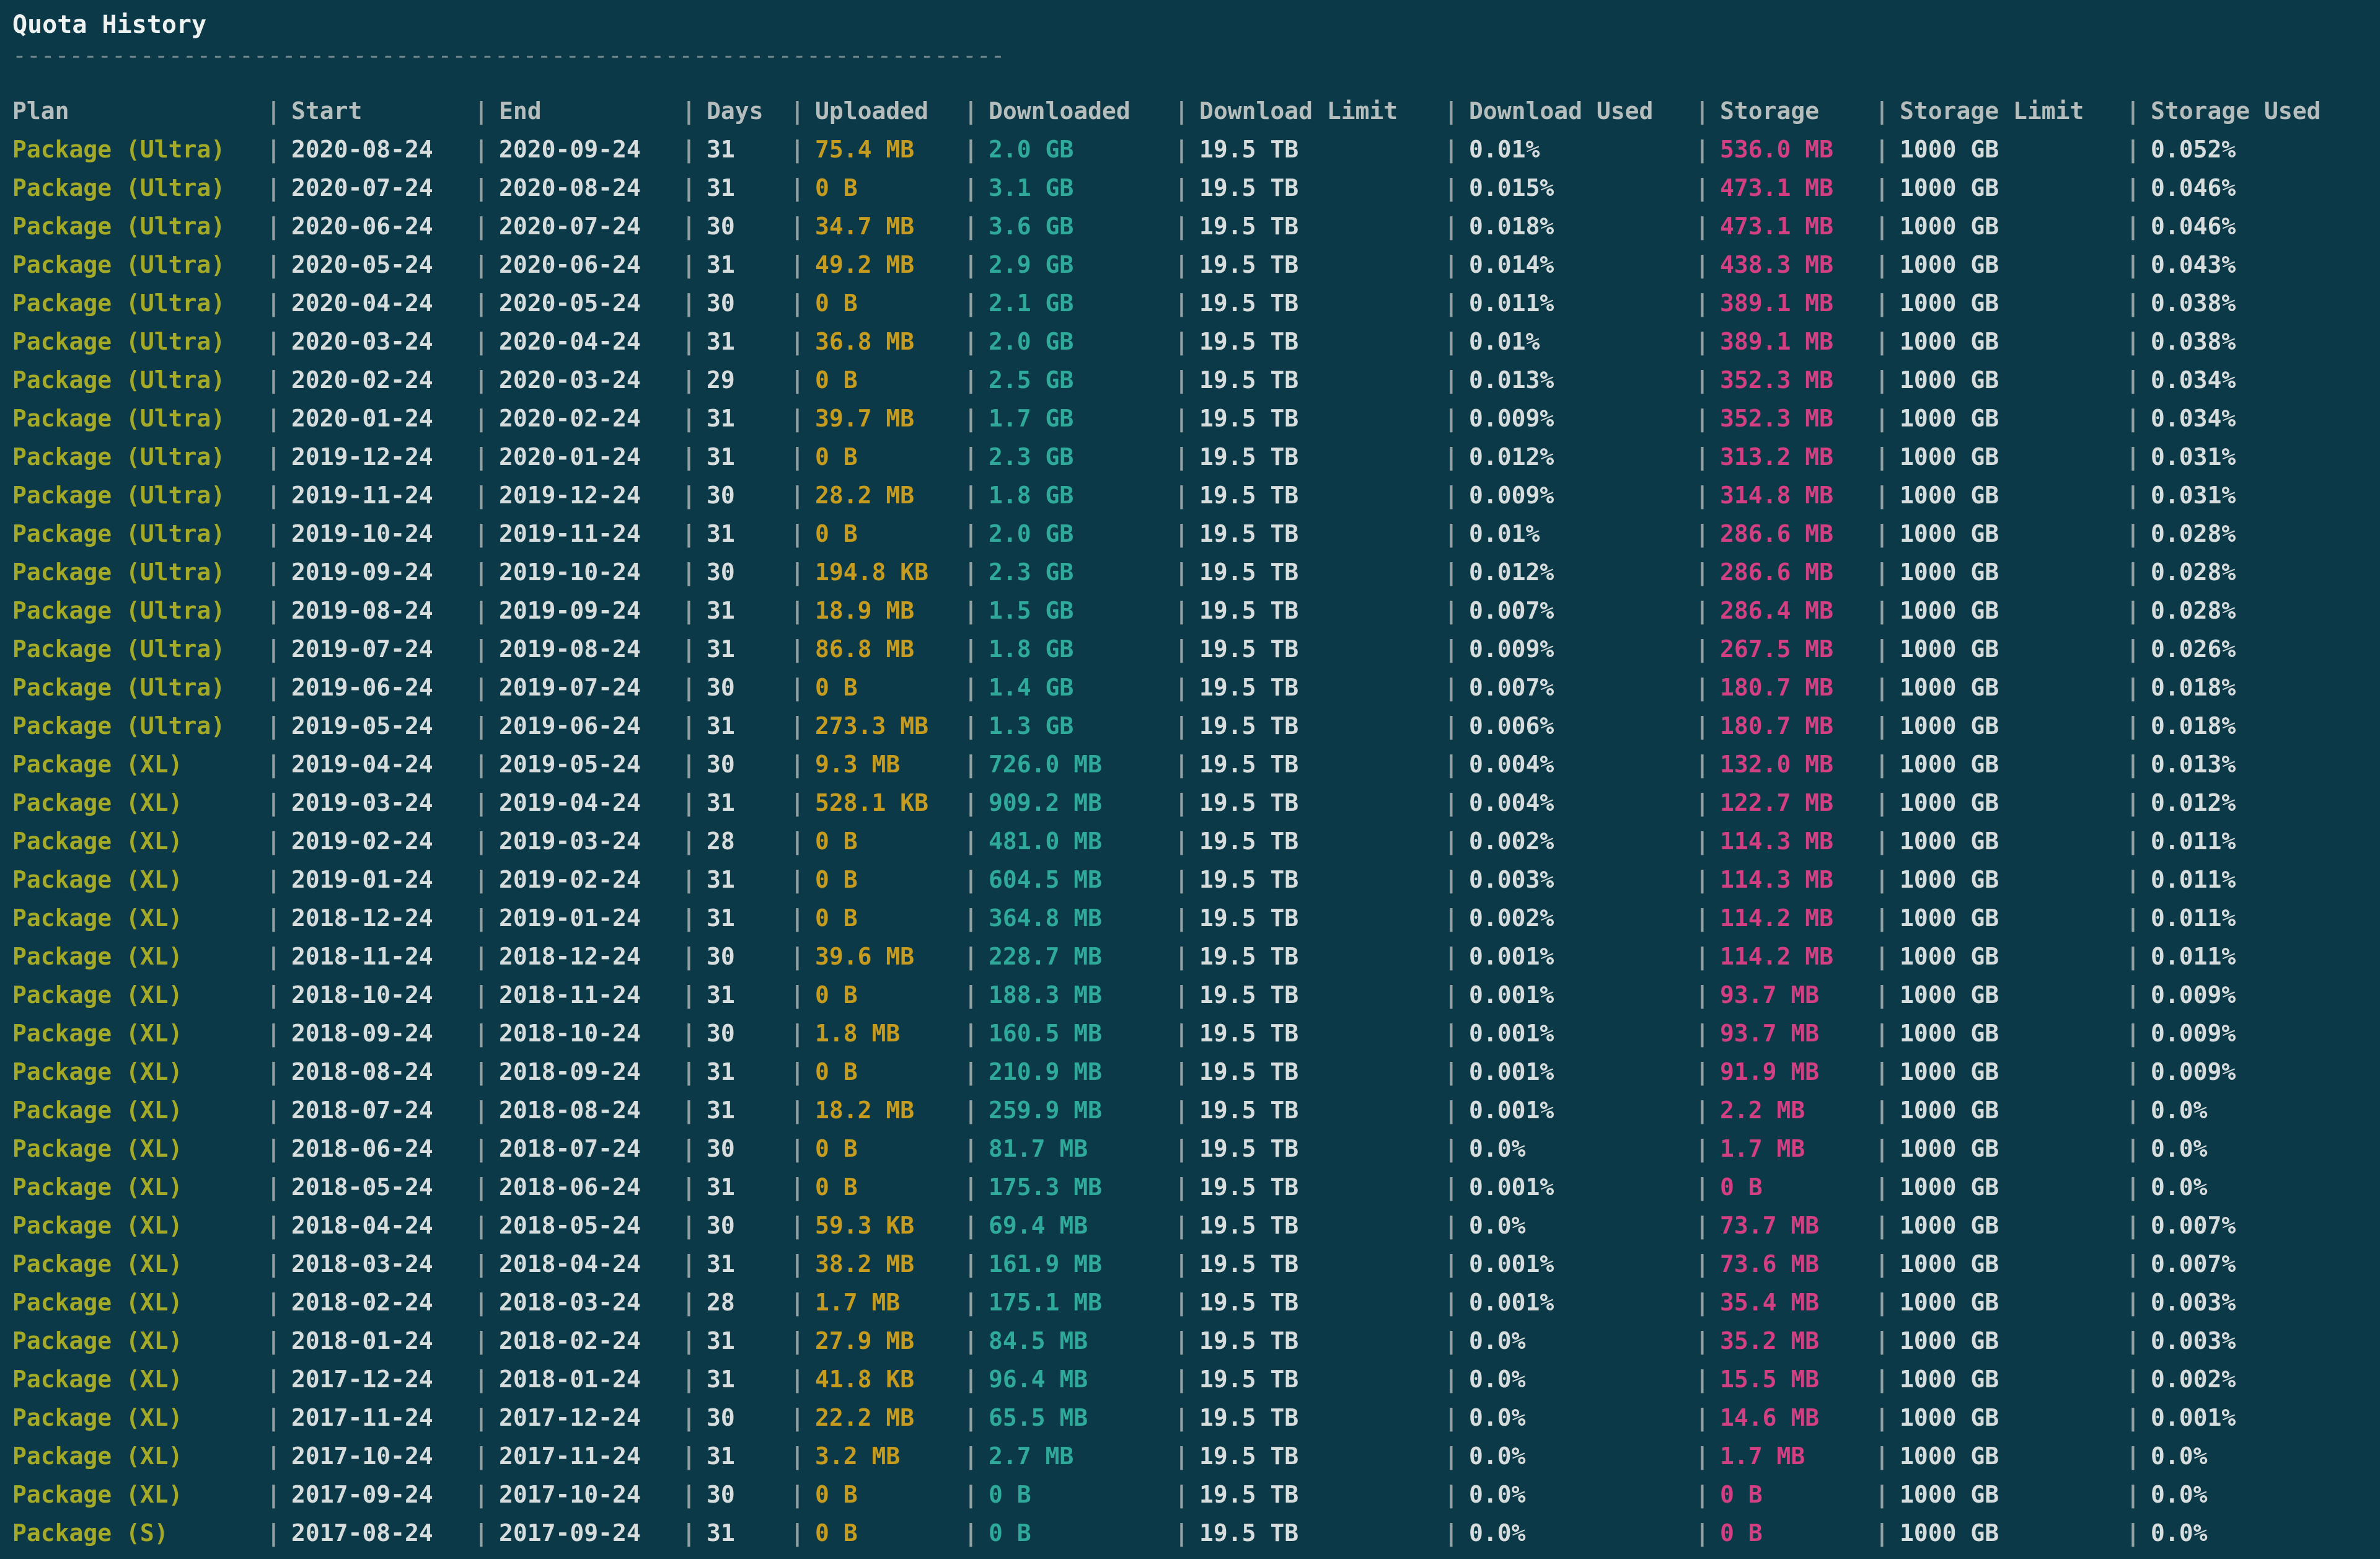  Describe the element at coordinates (570, 1110) in the screenshot. I see `cell-end-date: 2018-08-24` at that location.